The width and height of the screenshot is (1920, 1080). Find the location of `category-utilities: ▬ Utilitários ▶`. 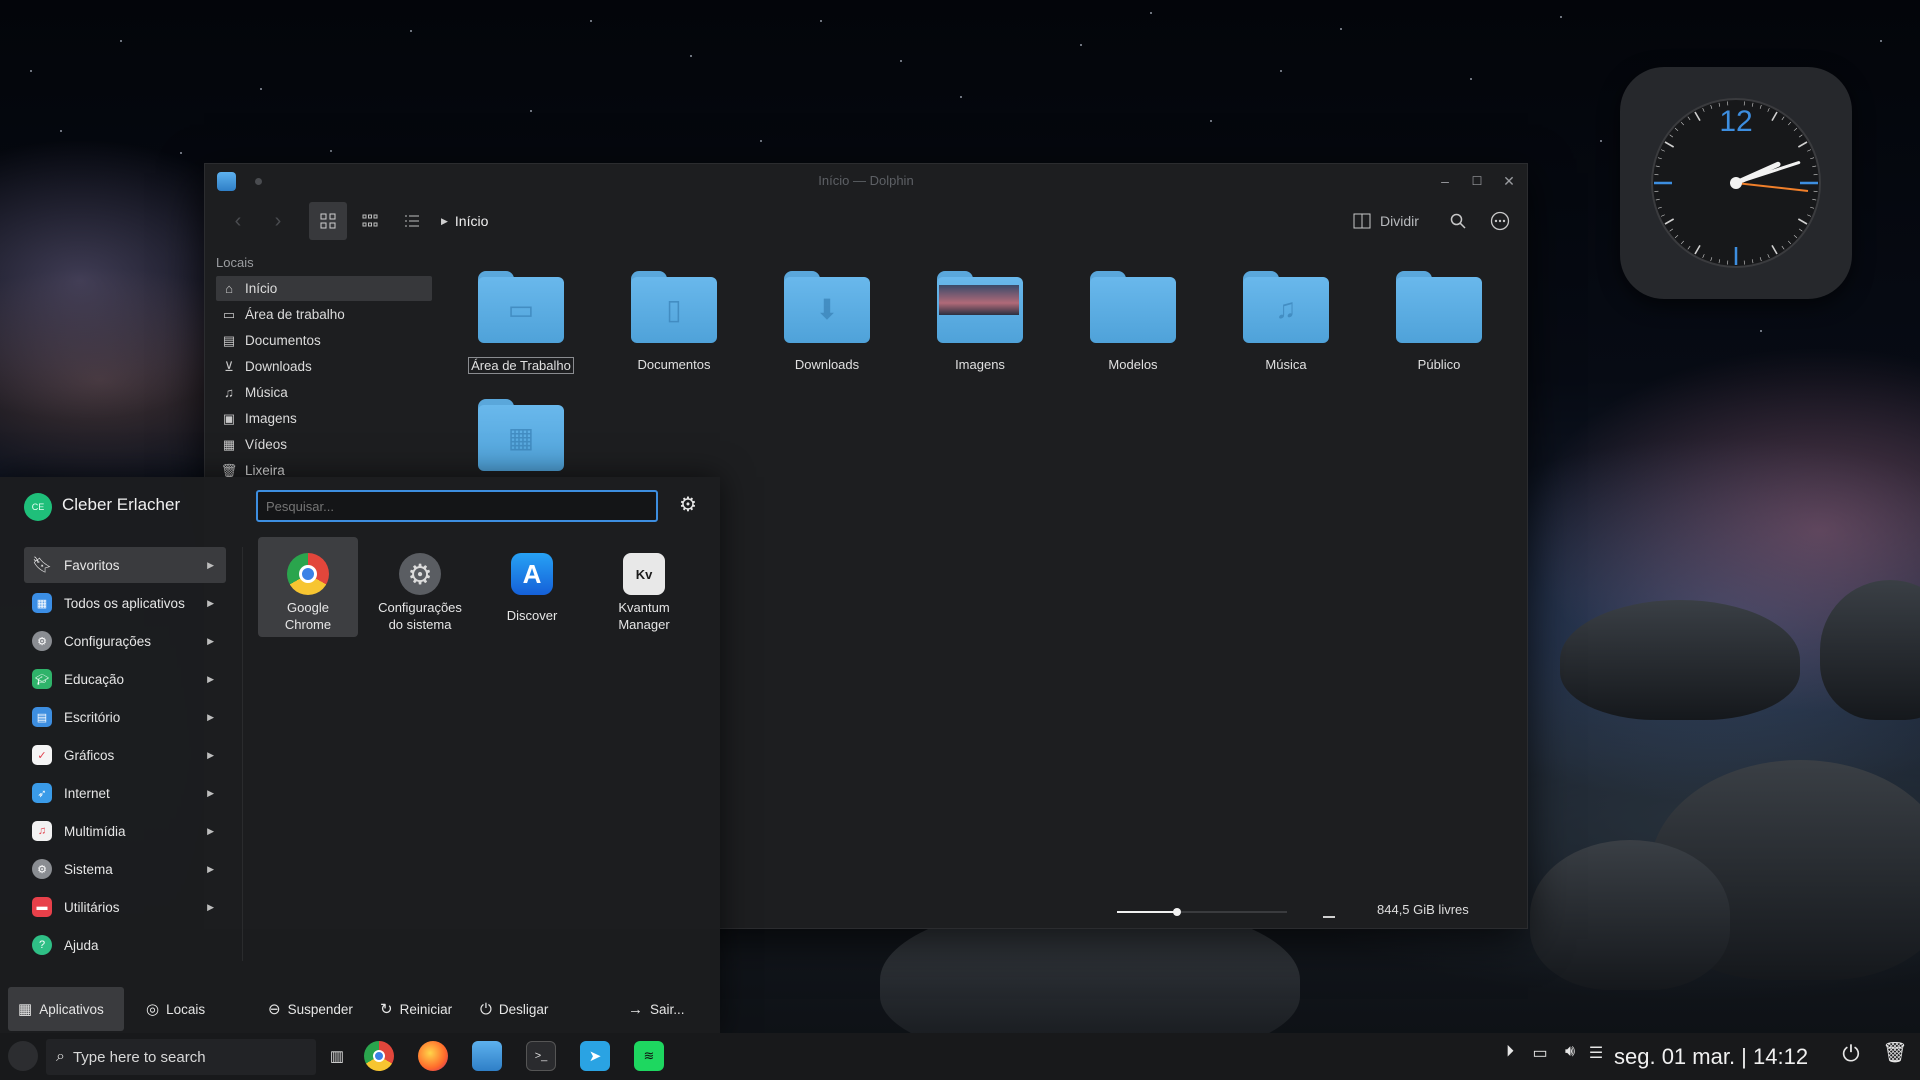

category-utilities: ▬ Utilitários ▶ is located at coordinates (125, 907).